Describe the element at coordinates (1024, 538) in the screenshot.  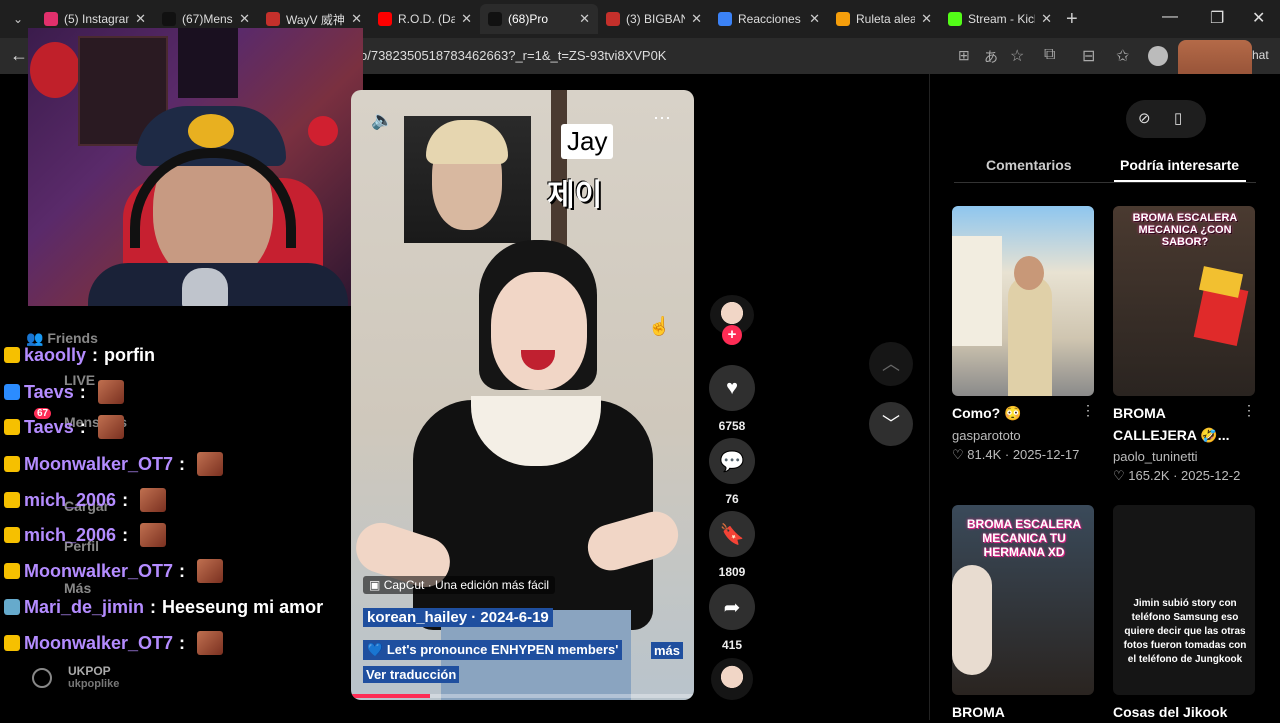
I see `thumb-text: BROMA ESCALERA MECANICA TU HERMANA XD` at that location.